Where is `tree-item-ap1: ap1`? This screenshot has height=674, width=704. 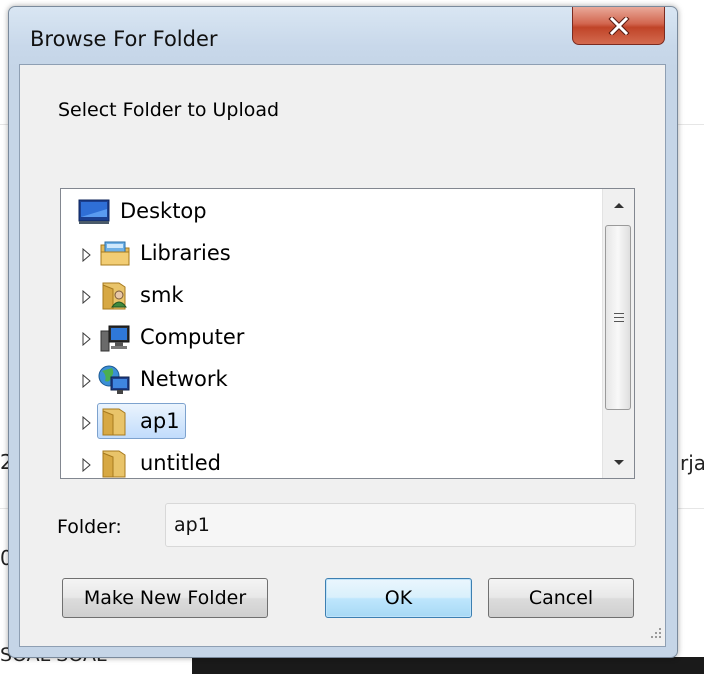 tree-item-ap1: ap1 is located at coordinates (331, 421).